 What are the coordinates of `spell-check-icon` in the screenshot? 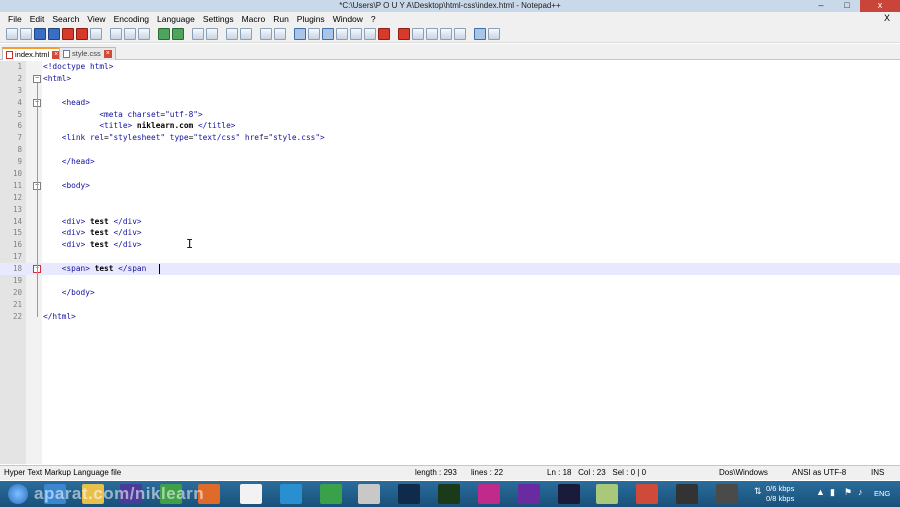 It's located at (480, 33).